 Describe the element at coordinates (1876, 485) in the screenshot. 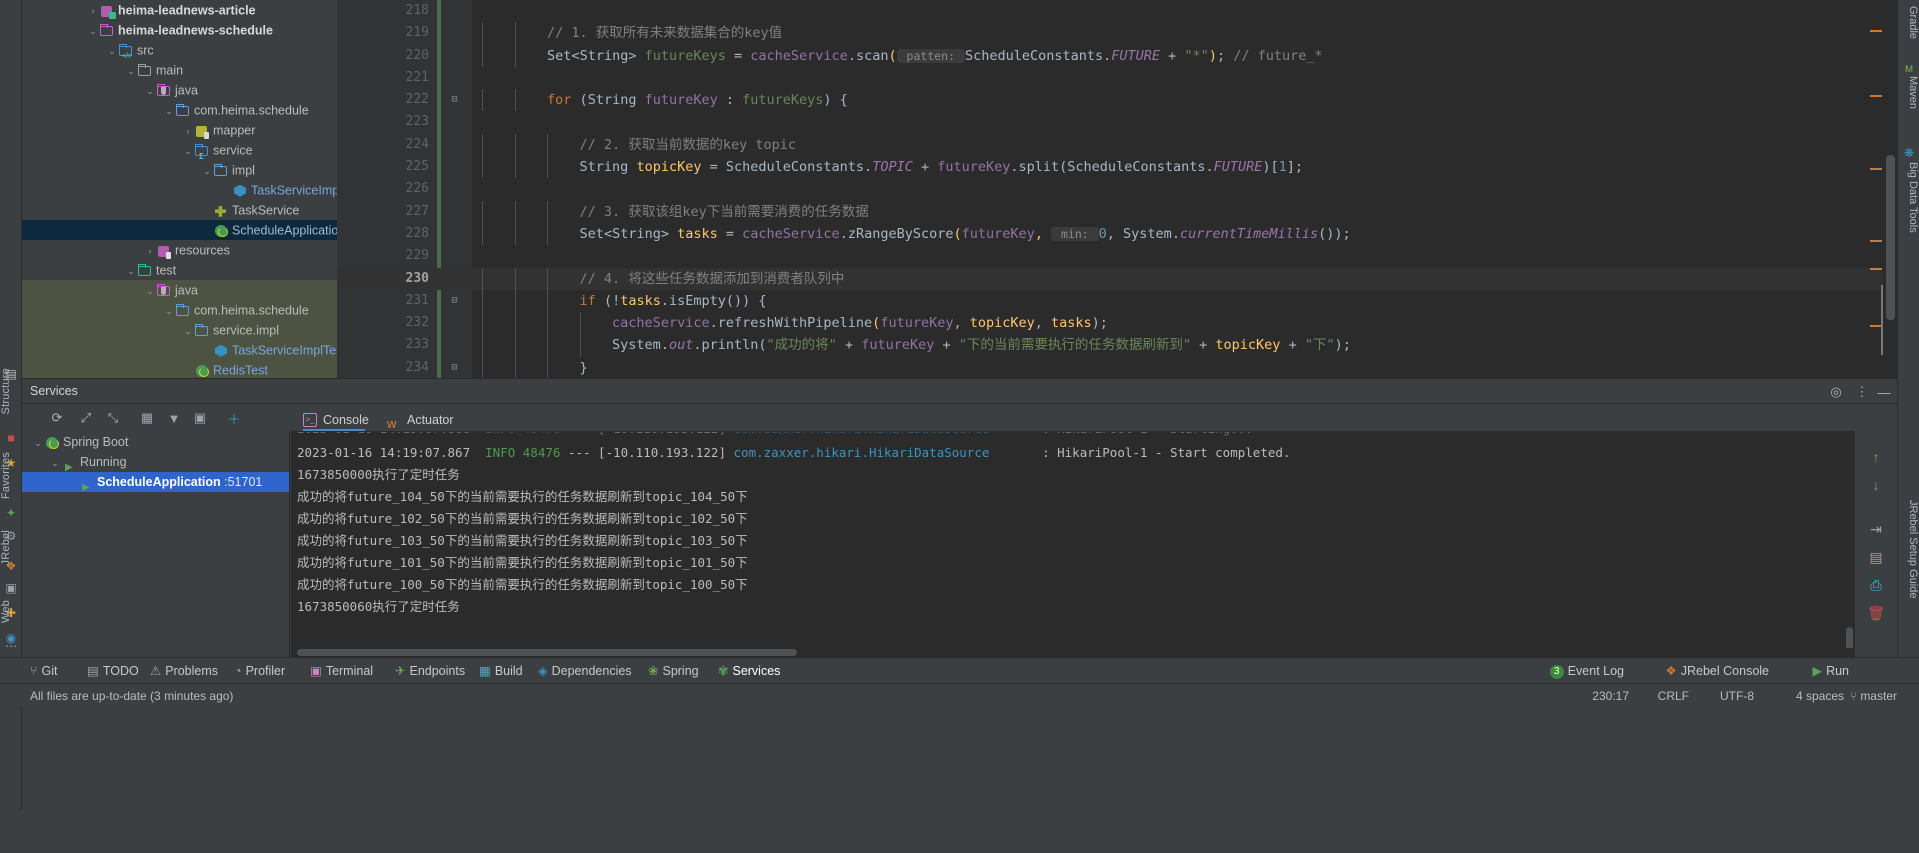

I see `scroll-down-icon: ↓` at that location.